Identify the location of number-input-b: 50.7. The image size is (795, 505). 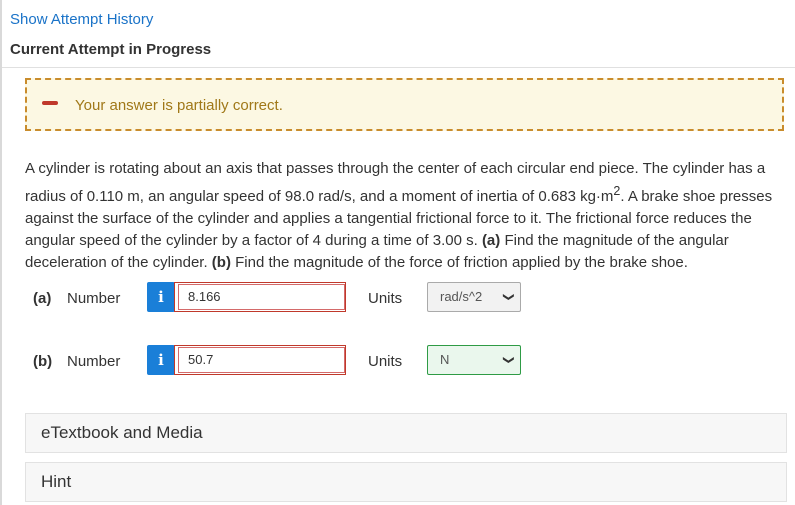
(260, 360).